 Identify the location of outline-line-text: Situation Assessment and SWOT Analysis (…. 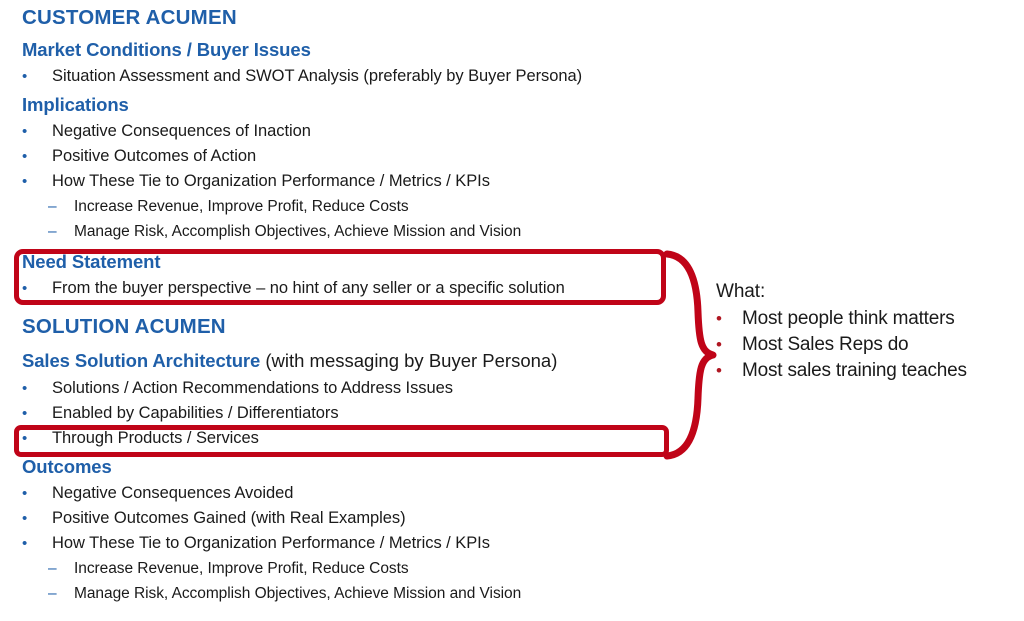
(317, 76).